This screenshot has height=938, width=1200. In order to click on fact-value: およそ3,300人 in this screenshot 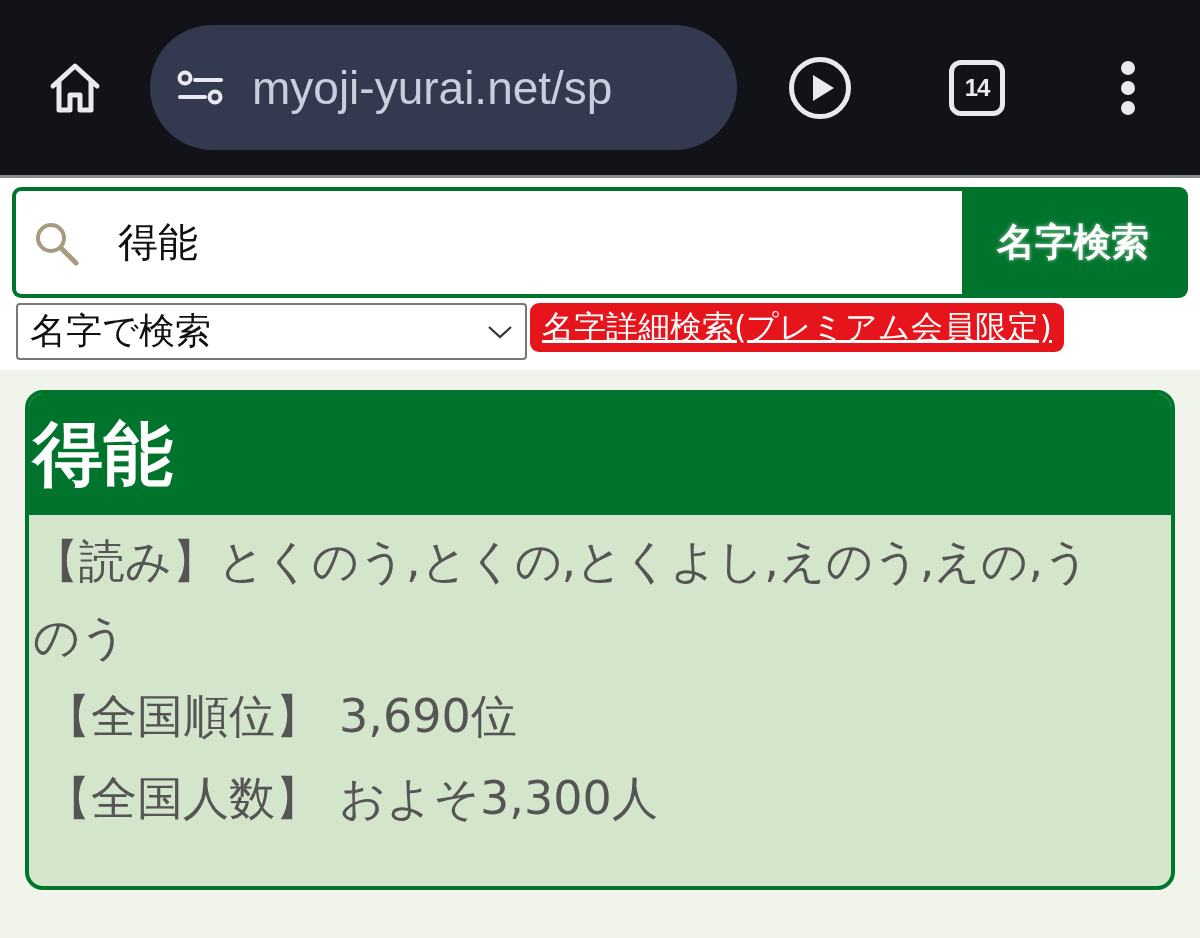, I will do `click(498, 798)`.